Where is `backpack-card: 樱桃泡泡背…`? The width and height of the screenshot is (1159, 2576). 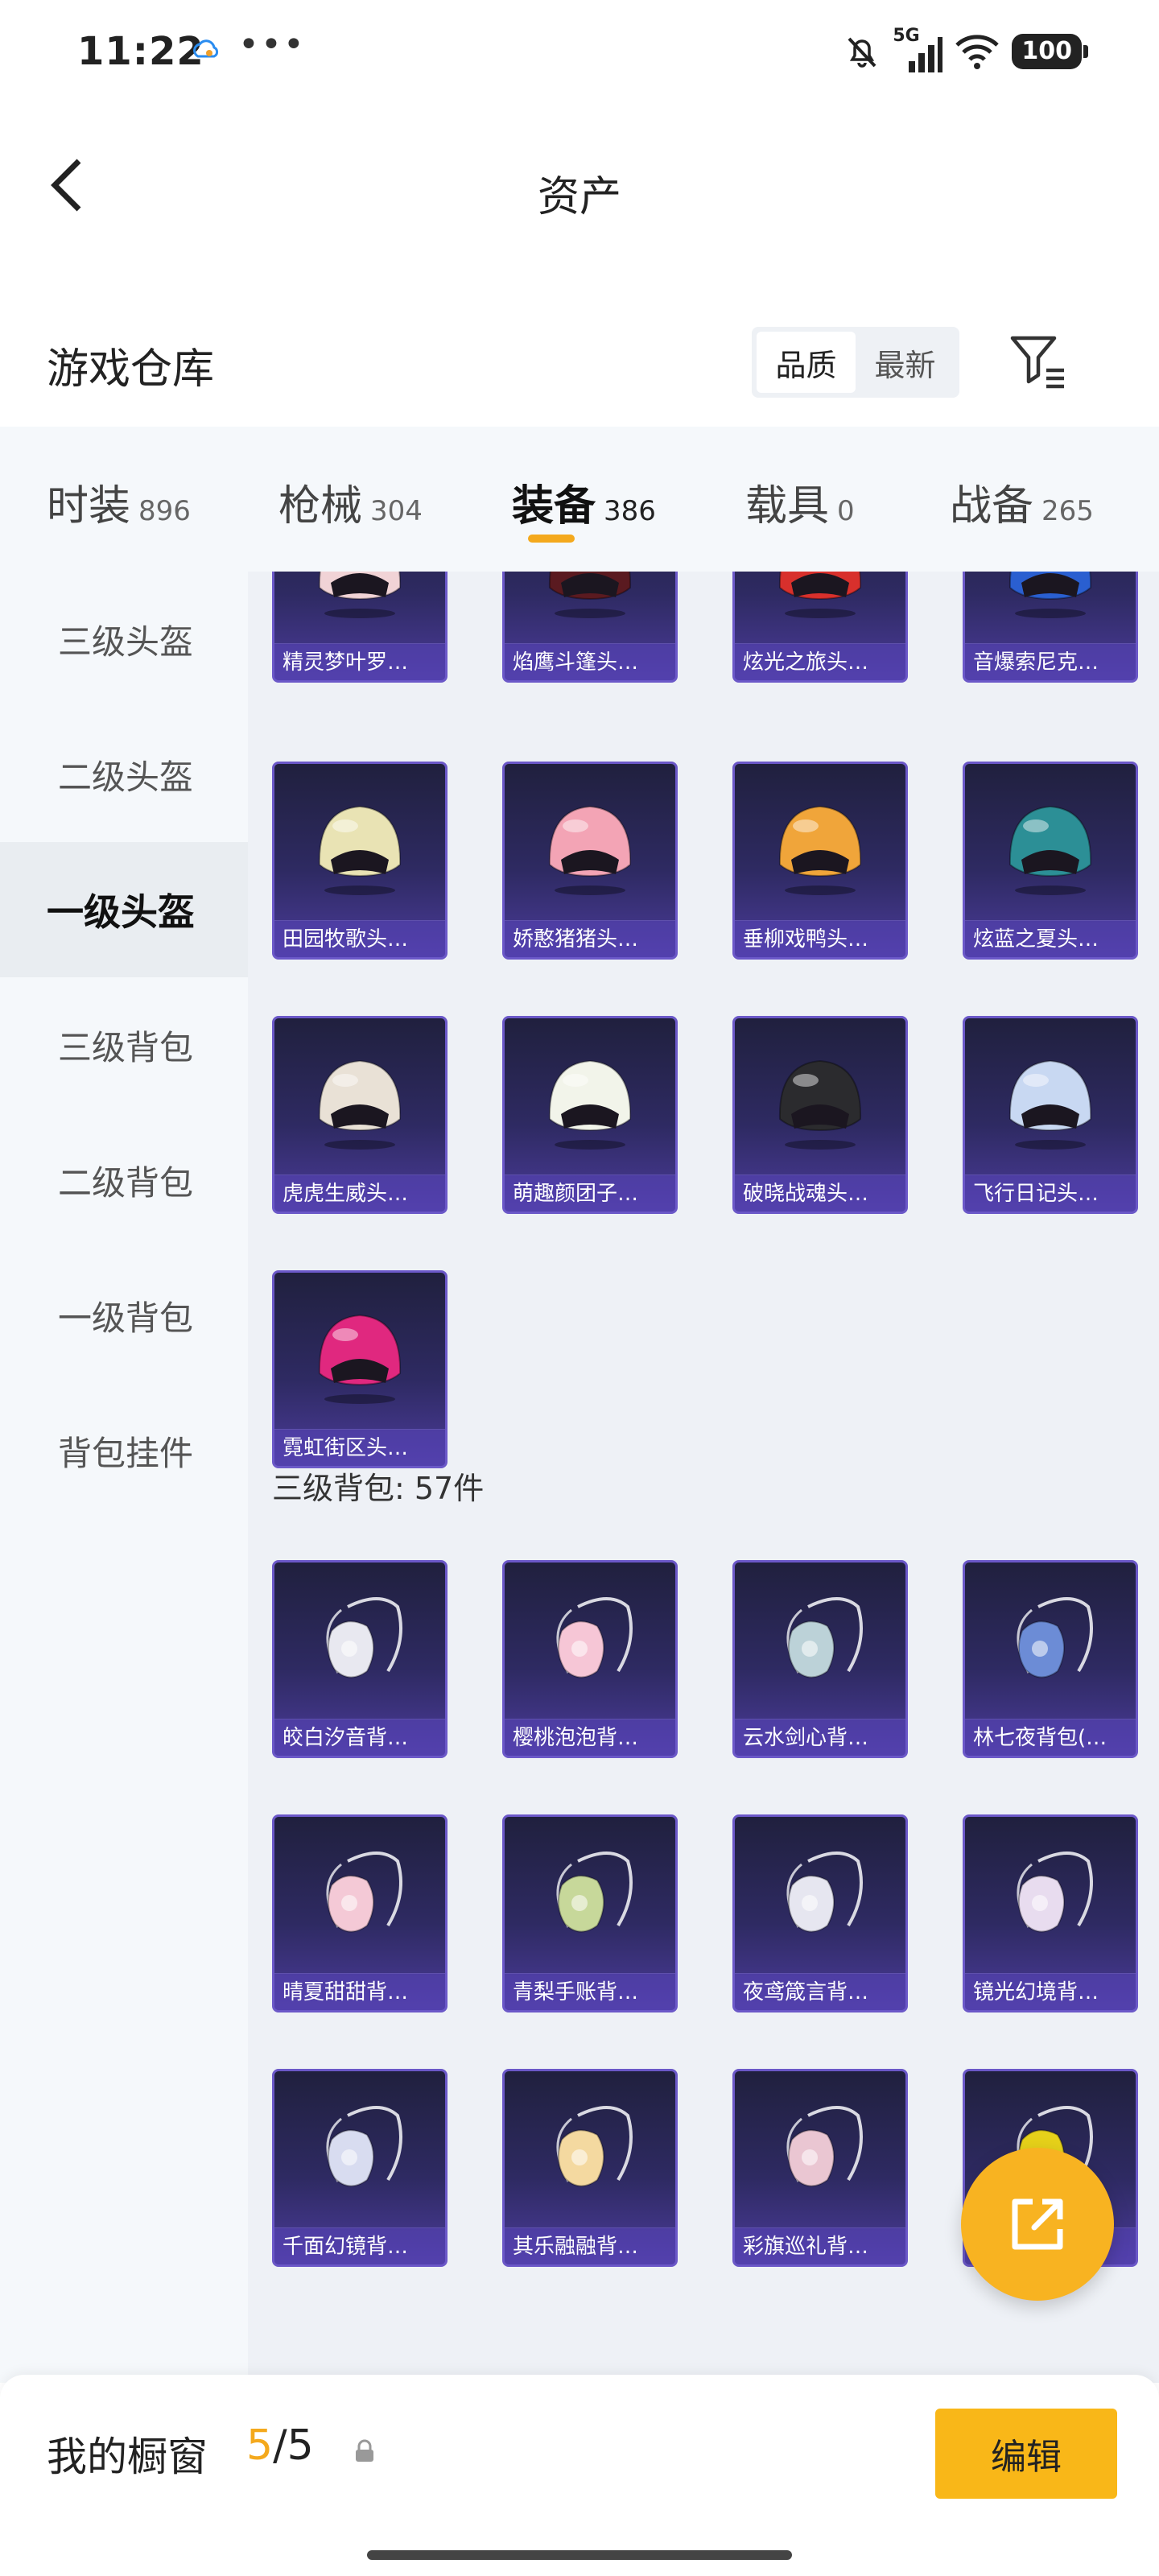 backpack-card: 樱桃泡泡背… is located at coordinates (590, 1659).